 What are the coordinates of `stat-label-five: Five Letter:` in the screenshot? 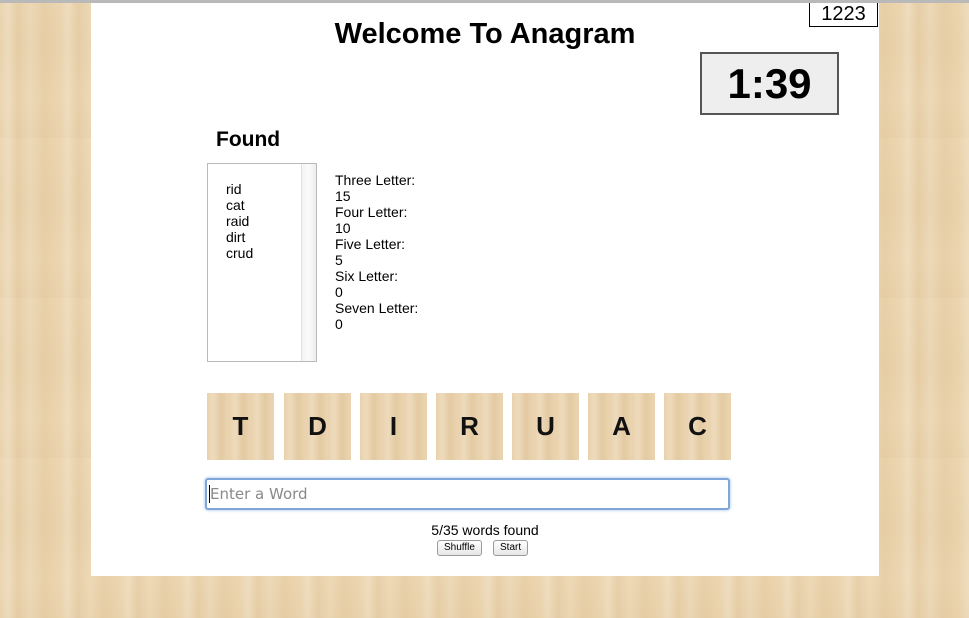 It's located at (370, 244).